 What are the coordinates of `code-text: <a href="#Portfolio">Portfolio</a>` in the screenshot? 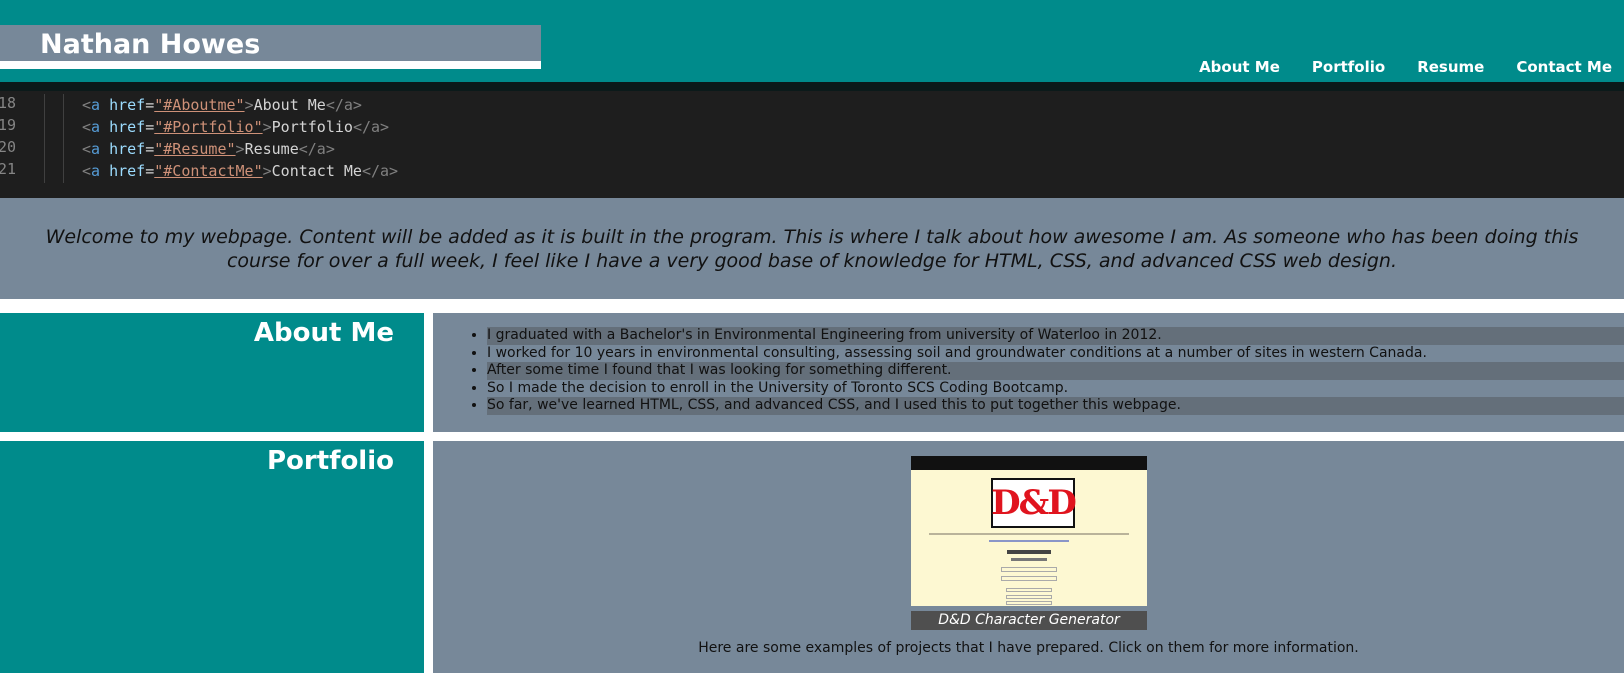 It's located at (236, 127).